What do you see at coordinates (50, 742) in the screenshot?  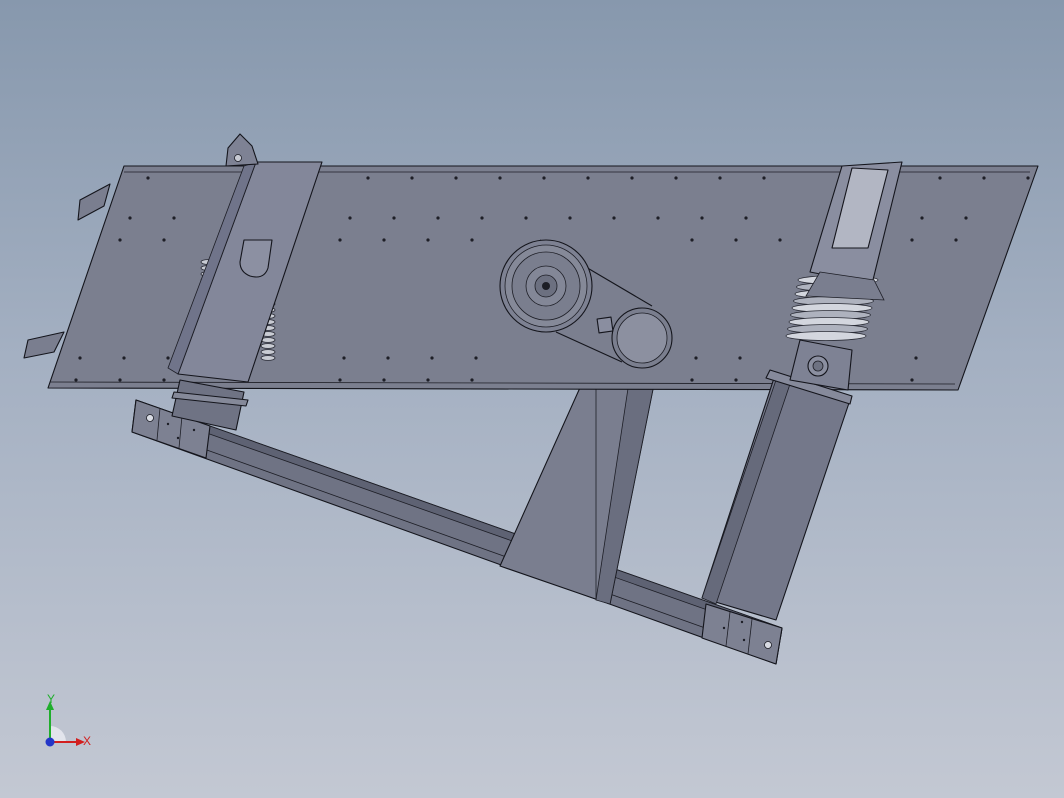 I see `z-axis-dot` at bounding box center [50, 742].